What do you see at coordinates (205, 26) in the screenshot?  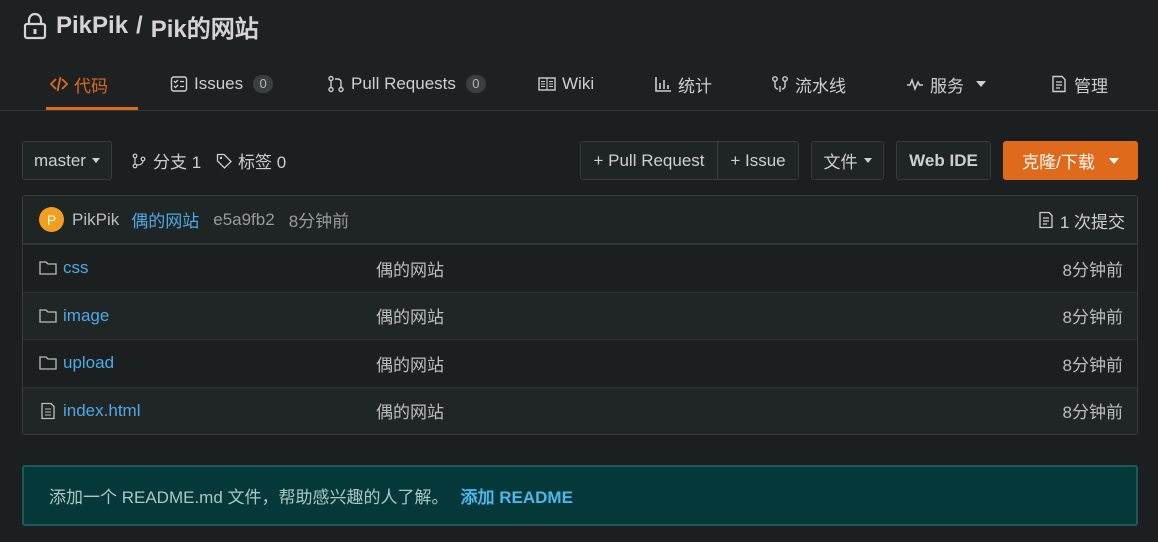 I see `repo-name: Pik的网站` at bounding box center [205, 26].